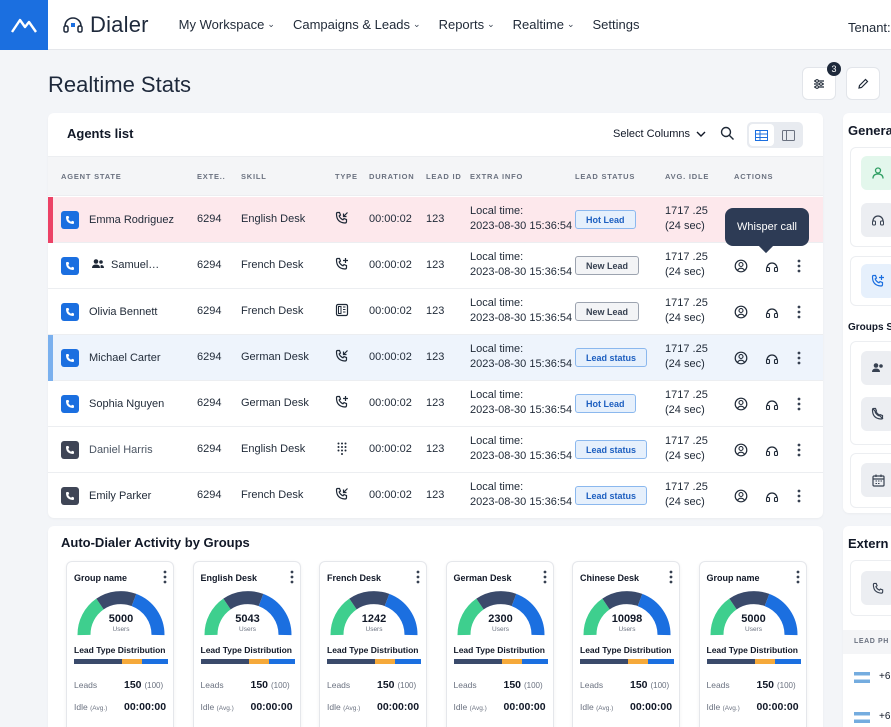 This screenshot has height=727, width=891. What do you see at coordinates (105, 25) in the screenshot?
I see `app-logo: Dialer` at bounding box center [105, 25].